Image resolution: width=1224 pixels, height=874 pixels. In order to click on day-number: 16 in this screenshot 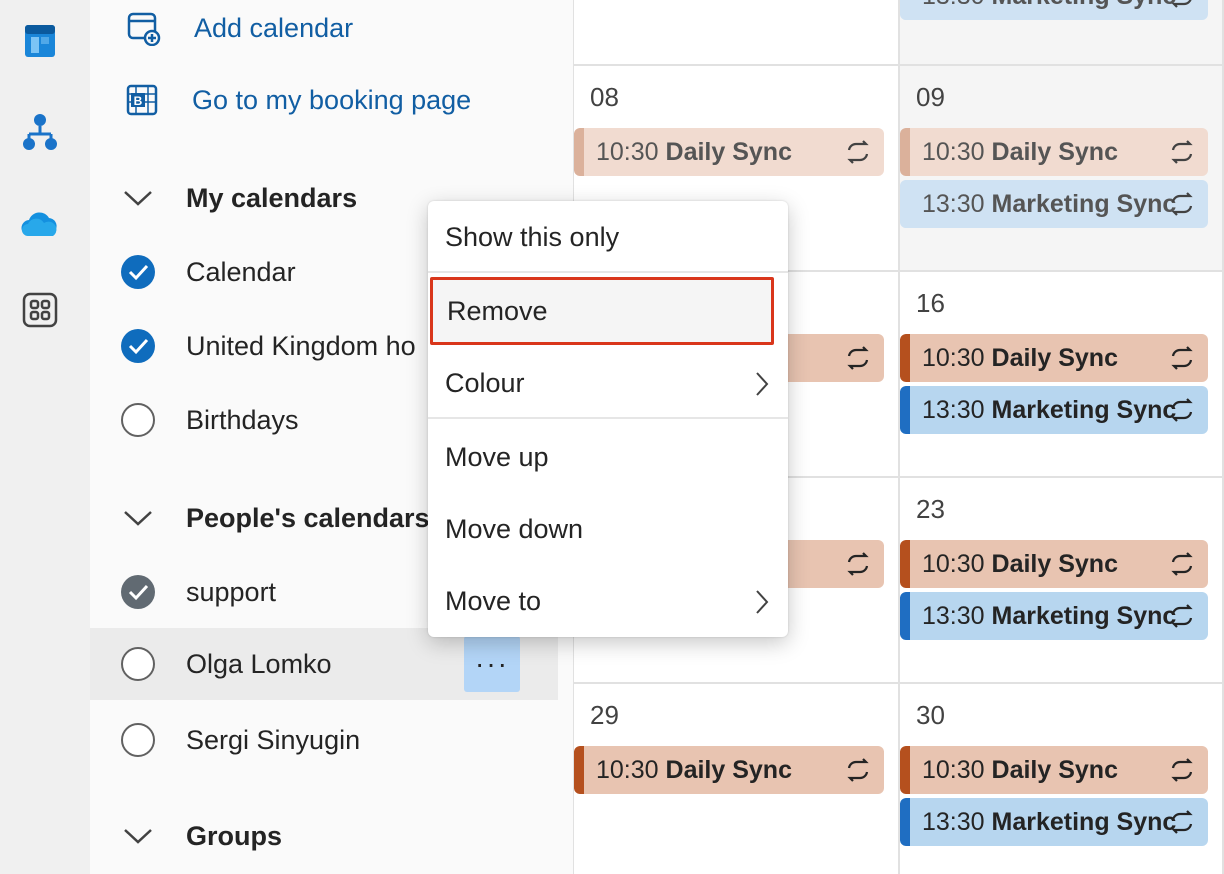, I will do `click(930, 303)`.